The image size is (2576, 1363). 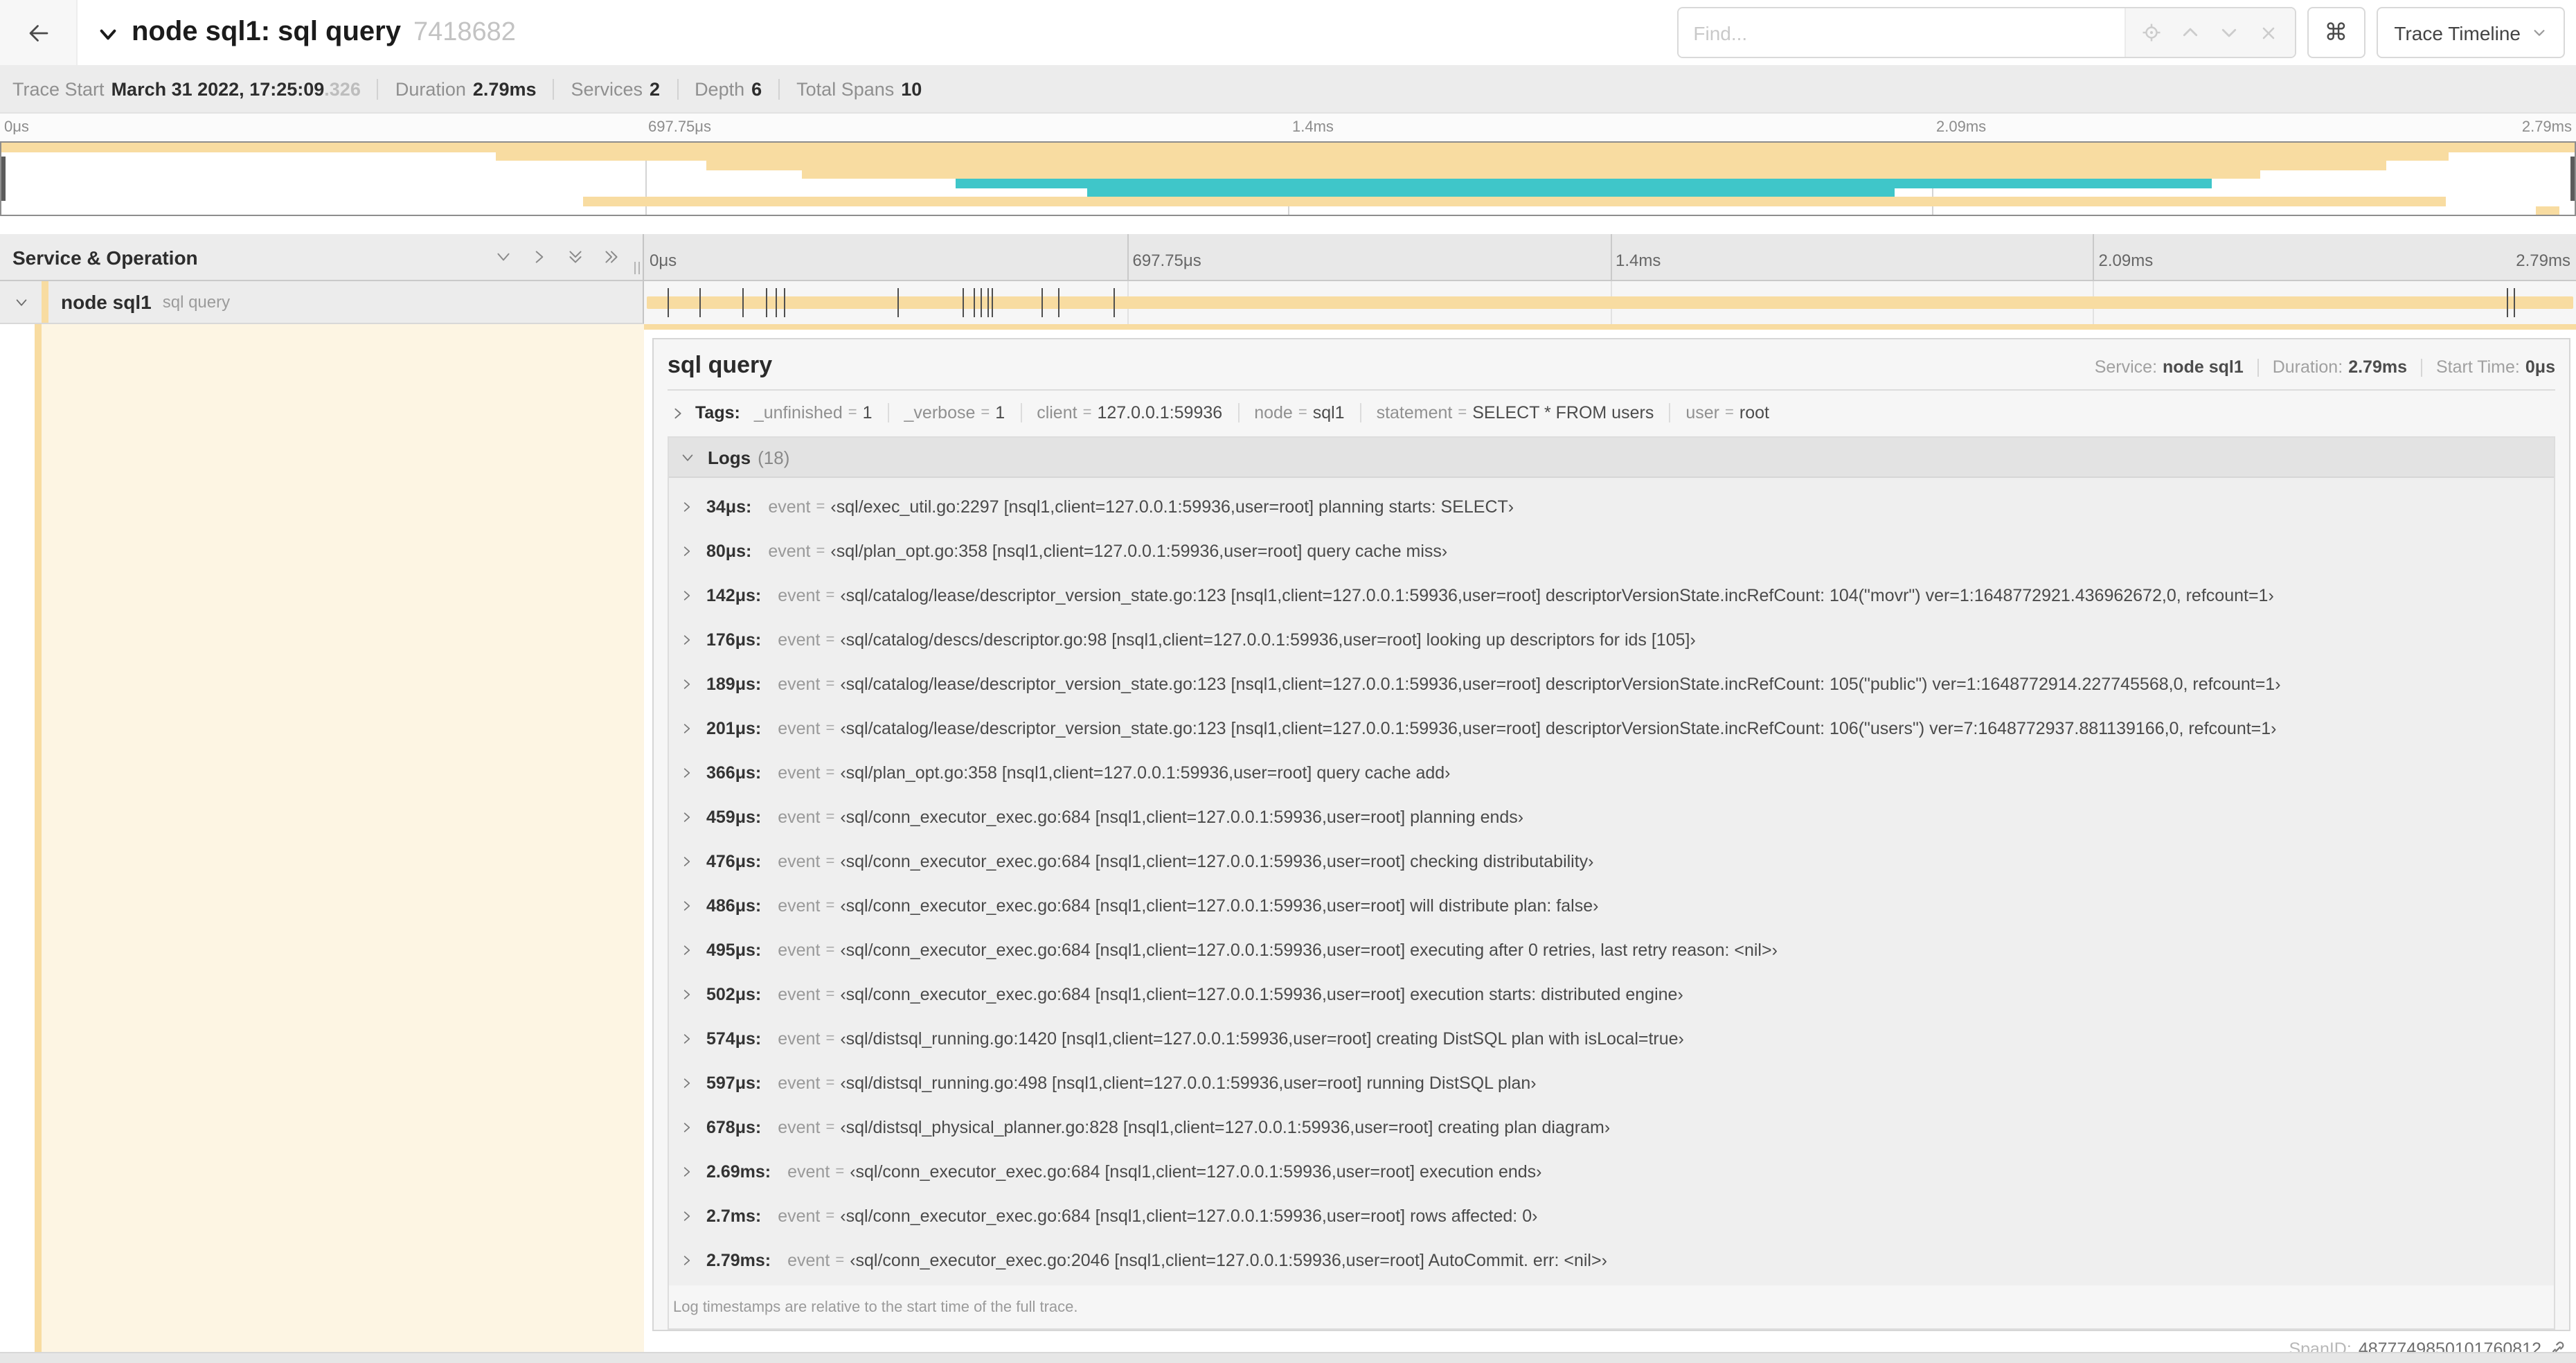 I want to click on next-result-icon, so click(x=2229, y=33).